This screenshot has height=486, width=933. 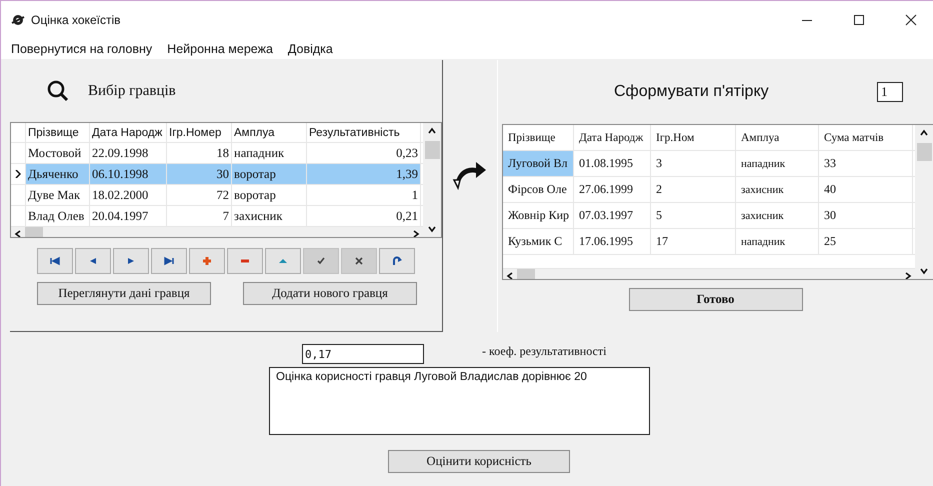 I want to click on table-row: Дьяченко 06.10.1998 30 воротар 1,39, so click(x=217, y=174).